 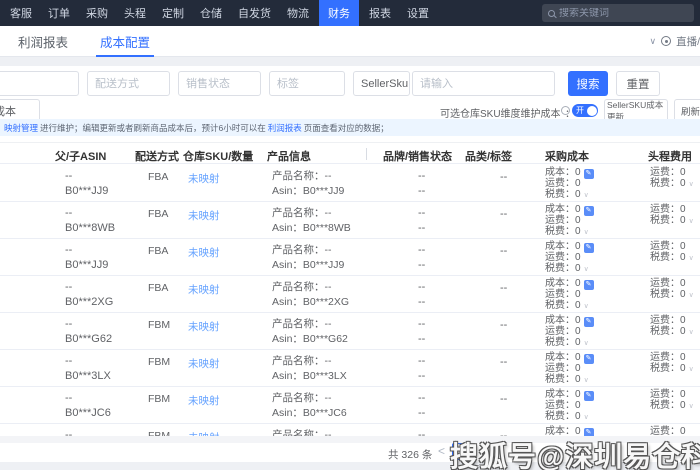 I want to click on nav-item-3: 采购, so click(x=97, y=13).